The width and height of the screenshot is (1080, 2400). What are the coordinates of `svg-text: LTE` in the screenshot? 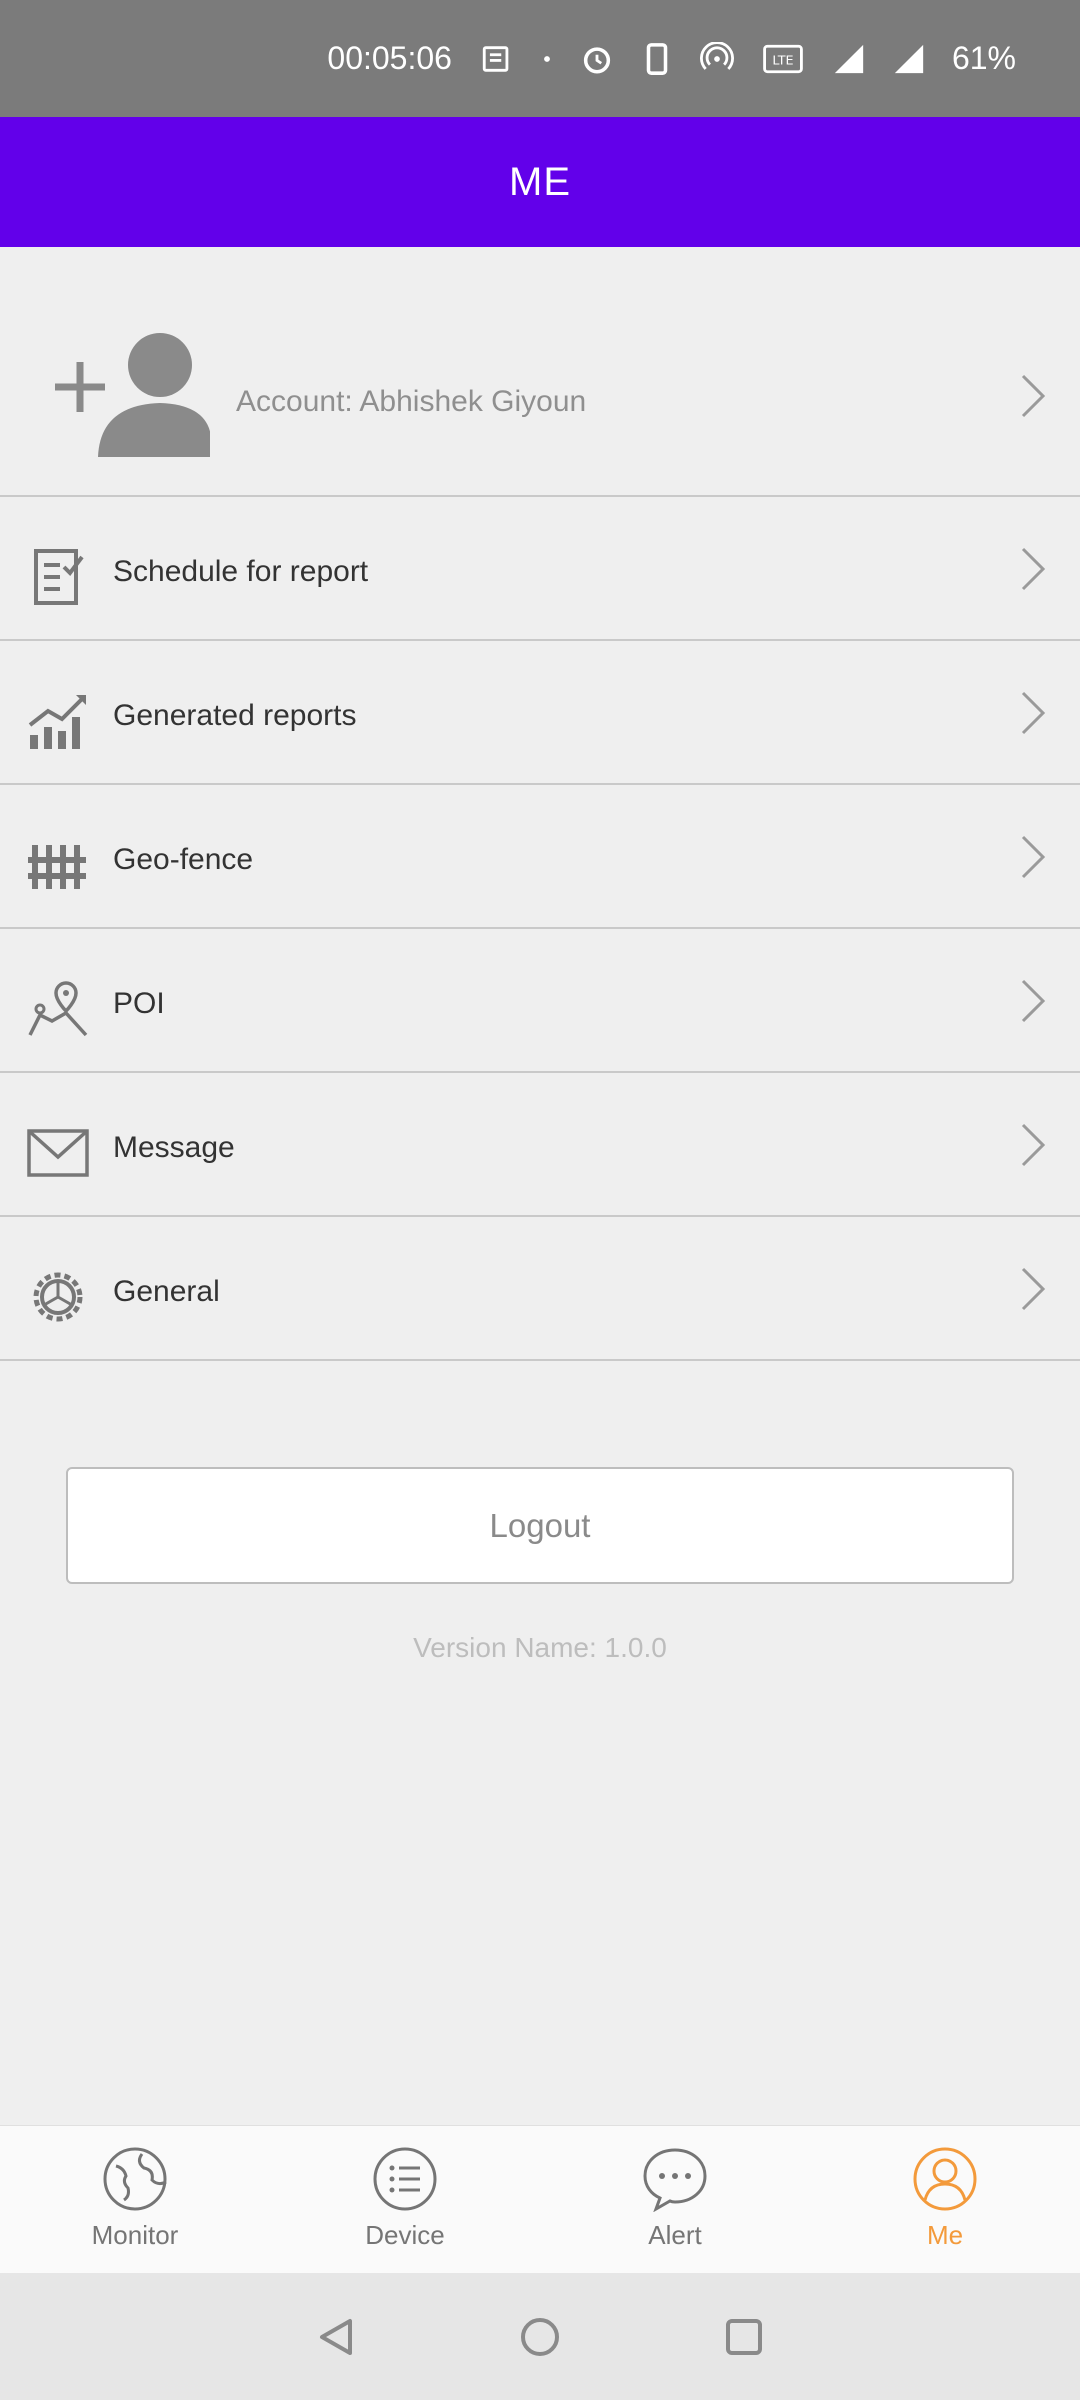 It's located at (782, 60).